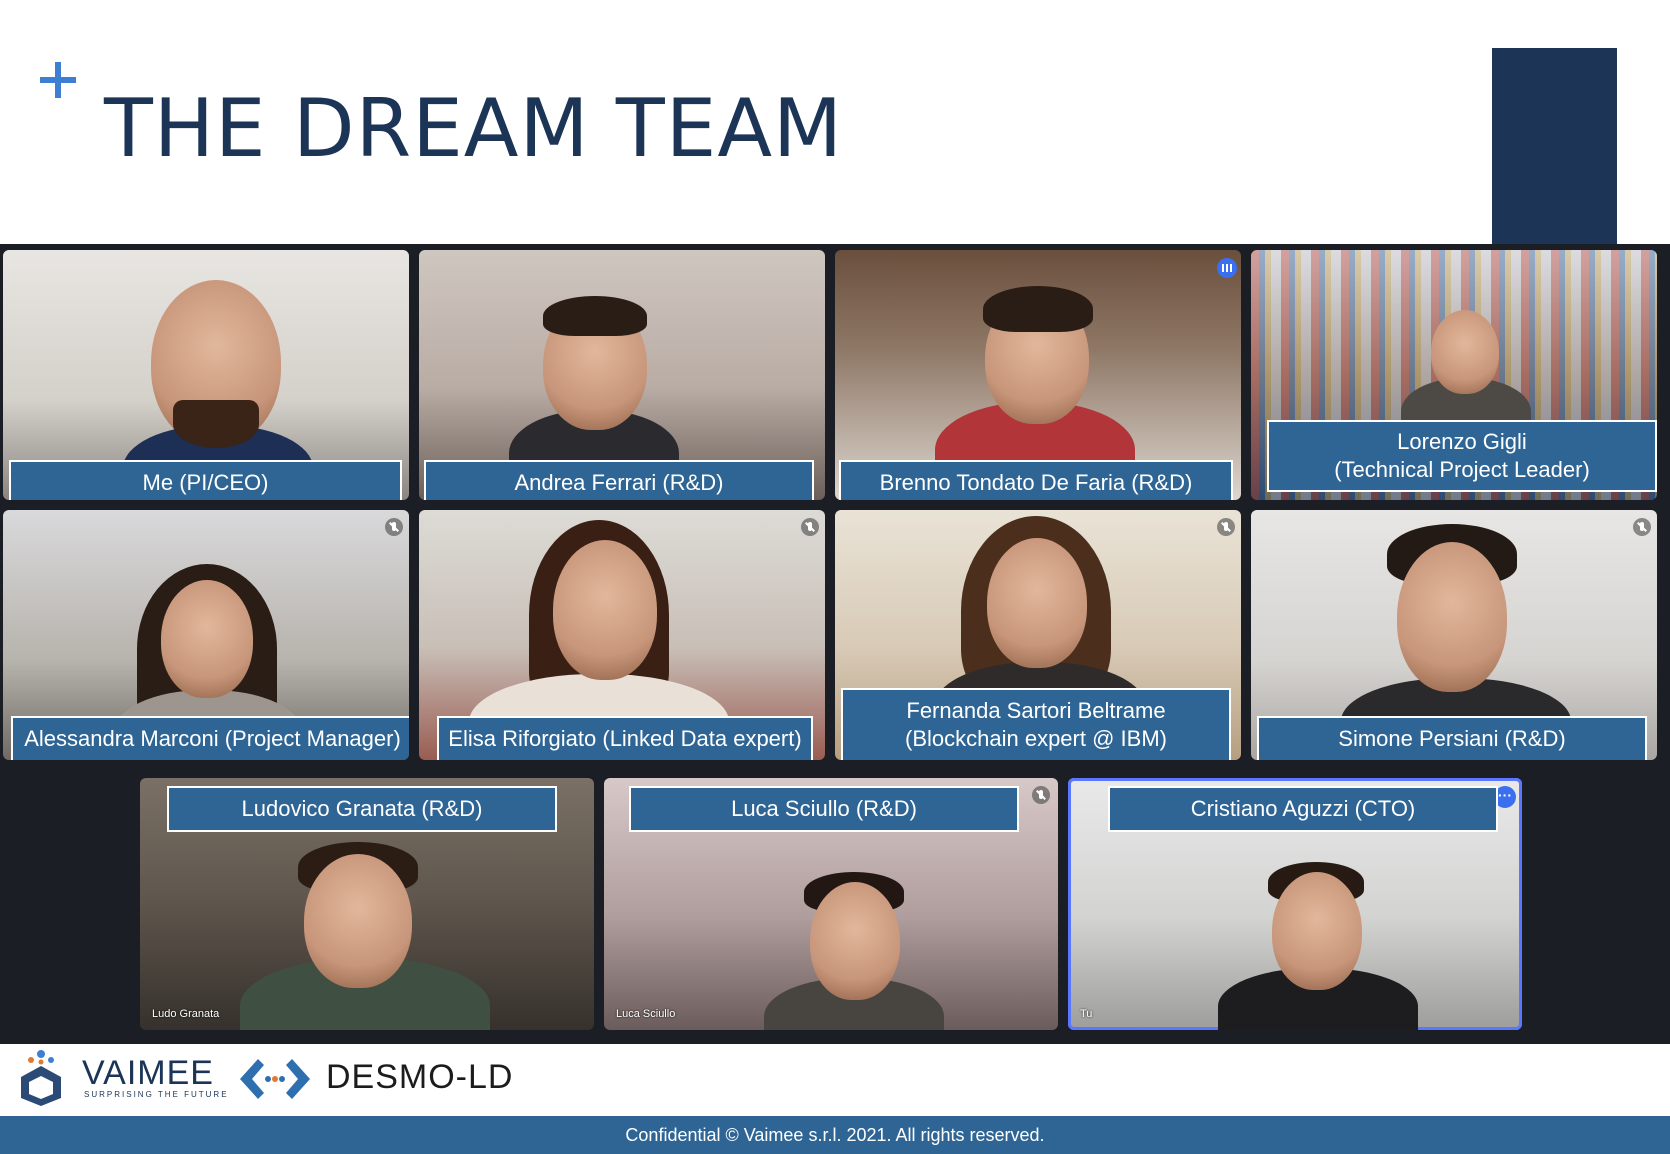  Describe the element at coordinates (1454, 635) in the screenshot. I see `video-tile: Simone Persiani (R&D)` at that location.